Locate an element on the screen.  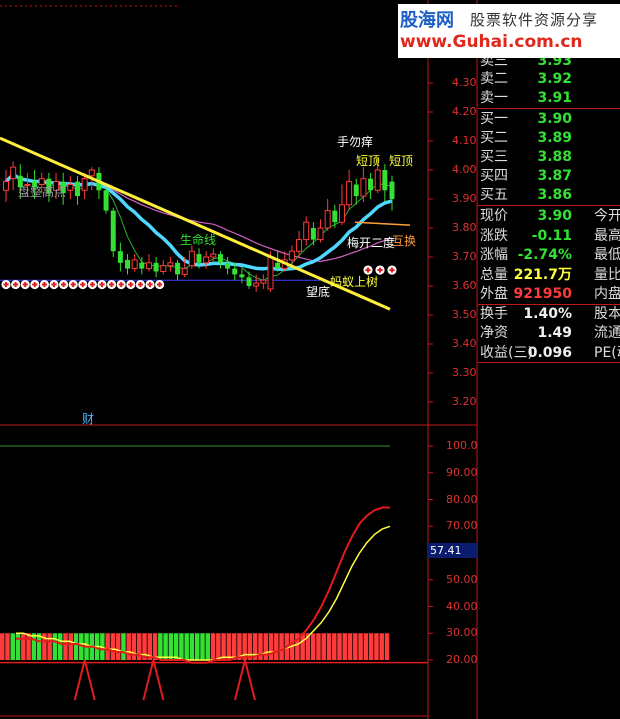
indicator-axis-label: 90.00 is located at coordinates (462, 472).